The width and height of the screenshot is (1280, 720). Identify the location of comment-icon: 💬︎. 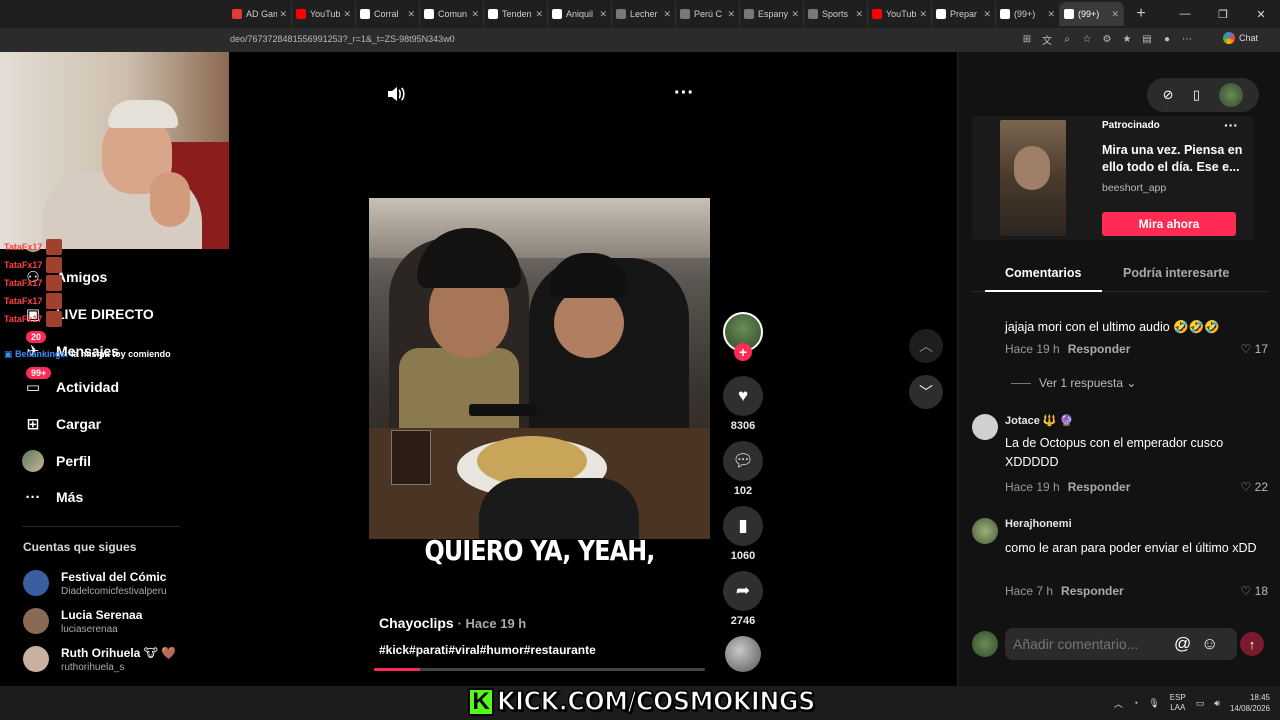
(743, 460).